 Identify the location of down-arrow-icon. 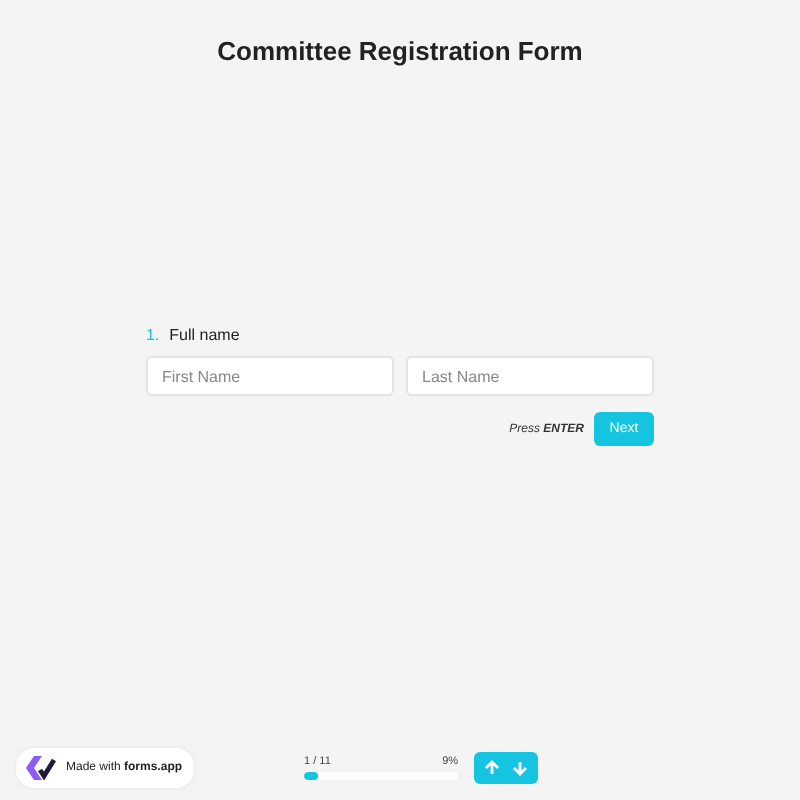
(520, 768).